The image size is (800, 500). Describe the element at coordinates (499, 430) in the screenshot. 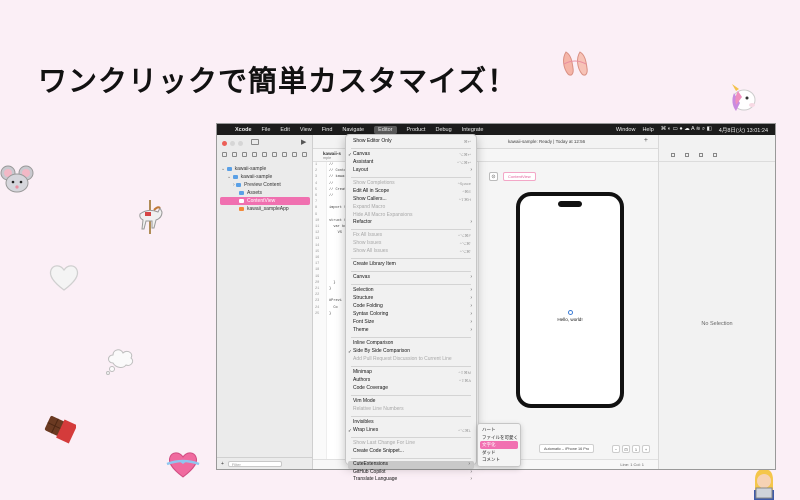

I see `submenu-item: ハート` at that location.